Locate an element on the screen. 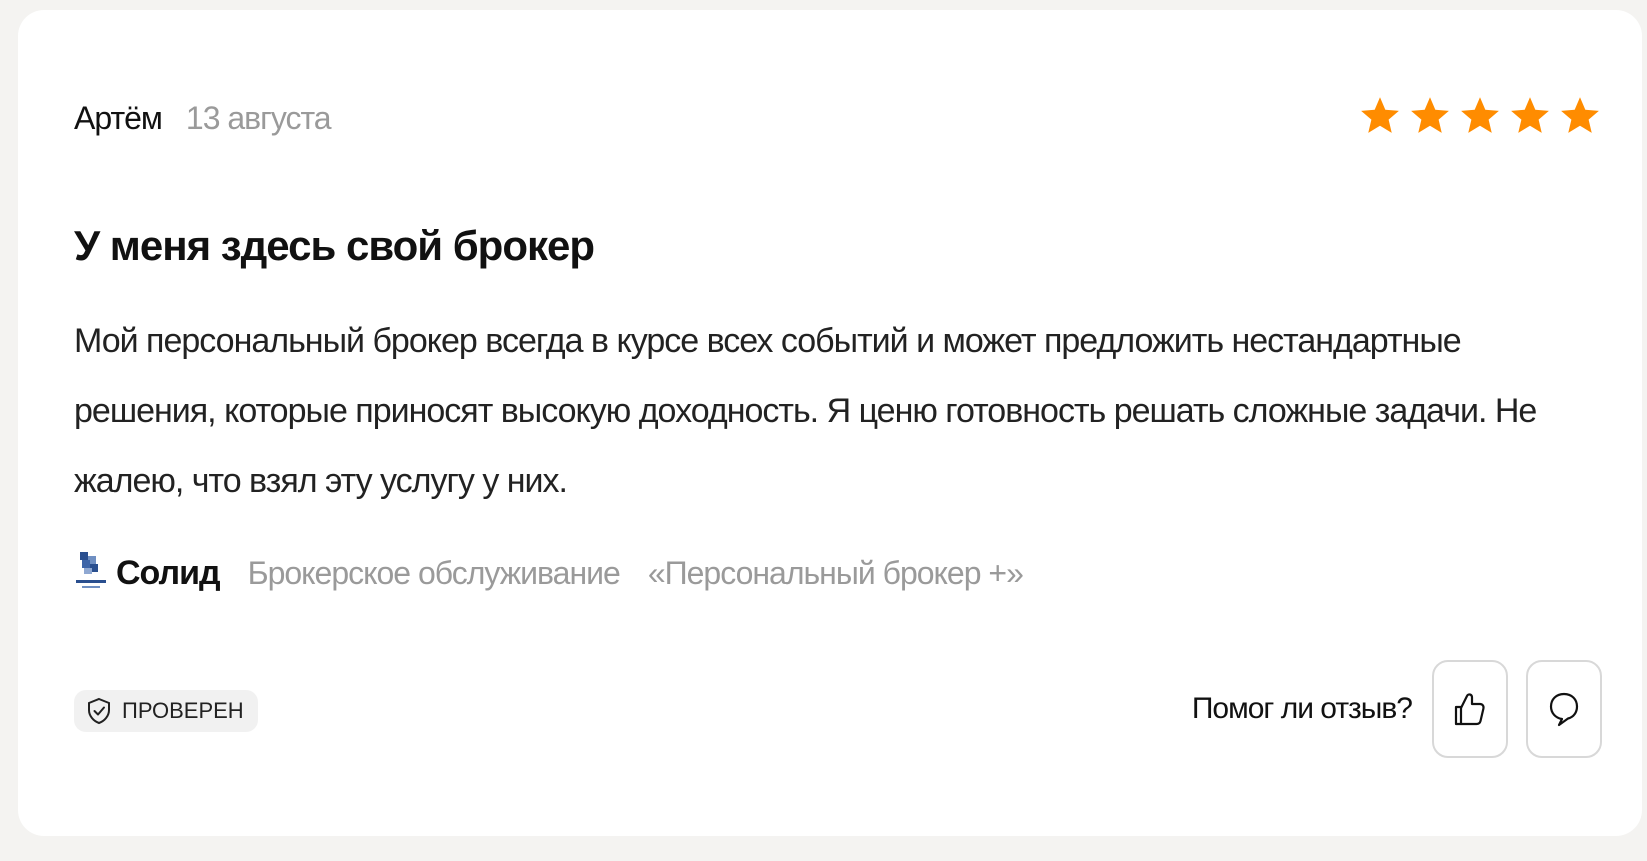 This screenshot has height=861, width=1647. product-name: «Персональный брокер +» is located at coordinates (836, 573).